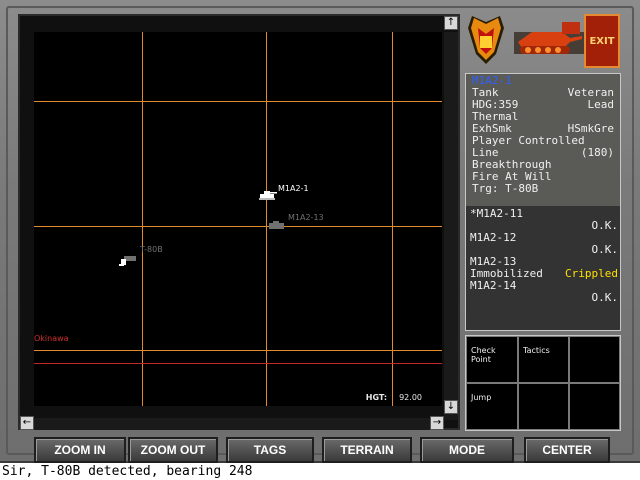  Describe the element at coordinates (467, 450) in the screenshot. I see `mode-button: MODE` at that location.